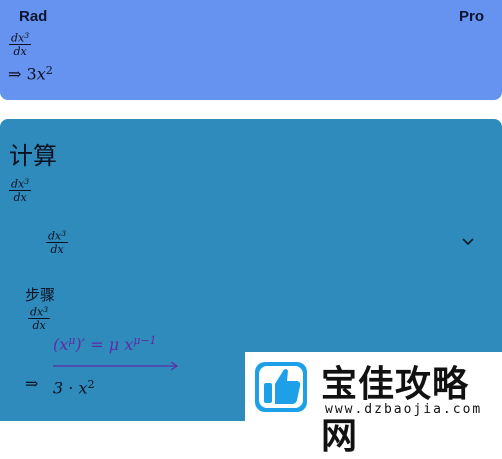 The height and width of the screenshot is (459, 502). What do you see at coordinates (281, 387) in the screenshot?
I see `thumbs-up-logo` at bounding box center [281, 387].